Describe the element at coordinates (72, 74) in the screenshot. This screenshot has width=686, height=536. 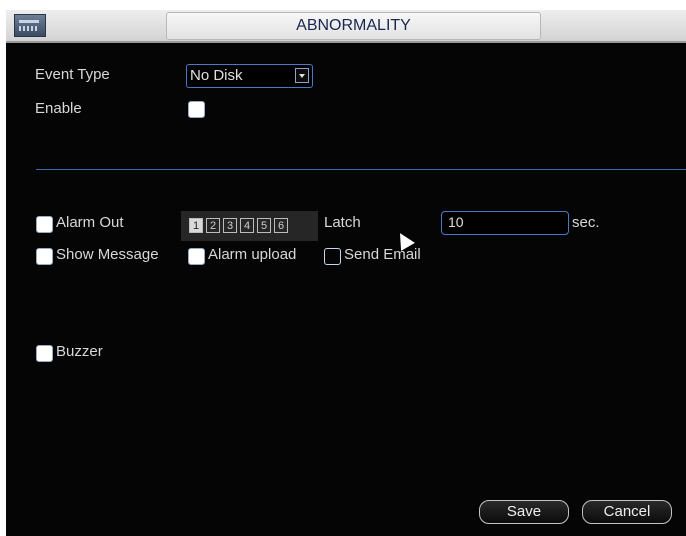
I see `event-type-label: Event Type` at that location.